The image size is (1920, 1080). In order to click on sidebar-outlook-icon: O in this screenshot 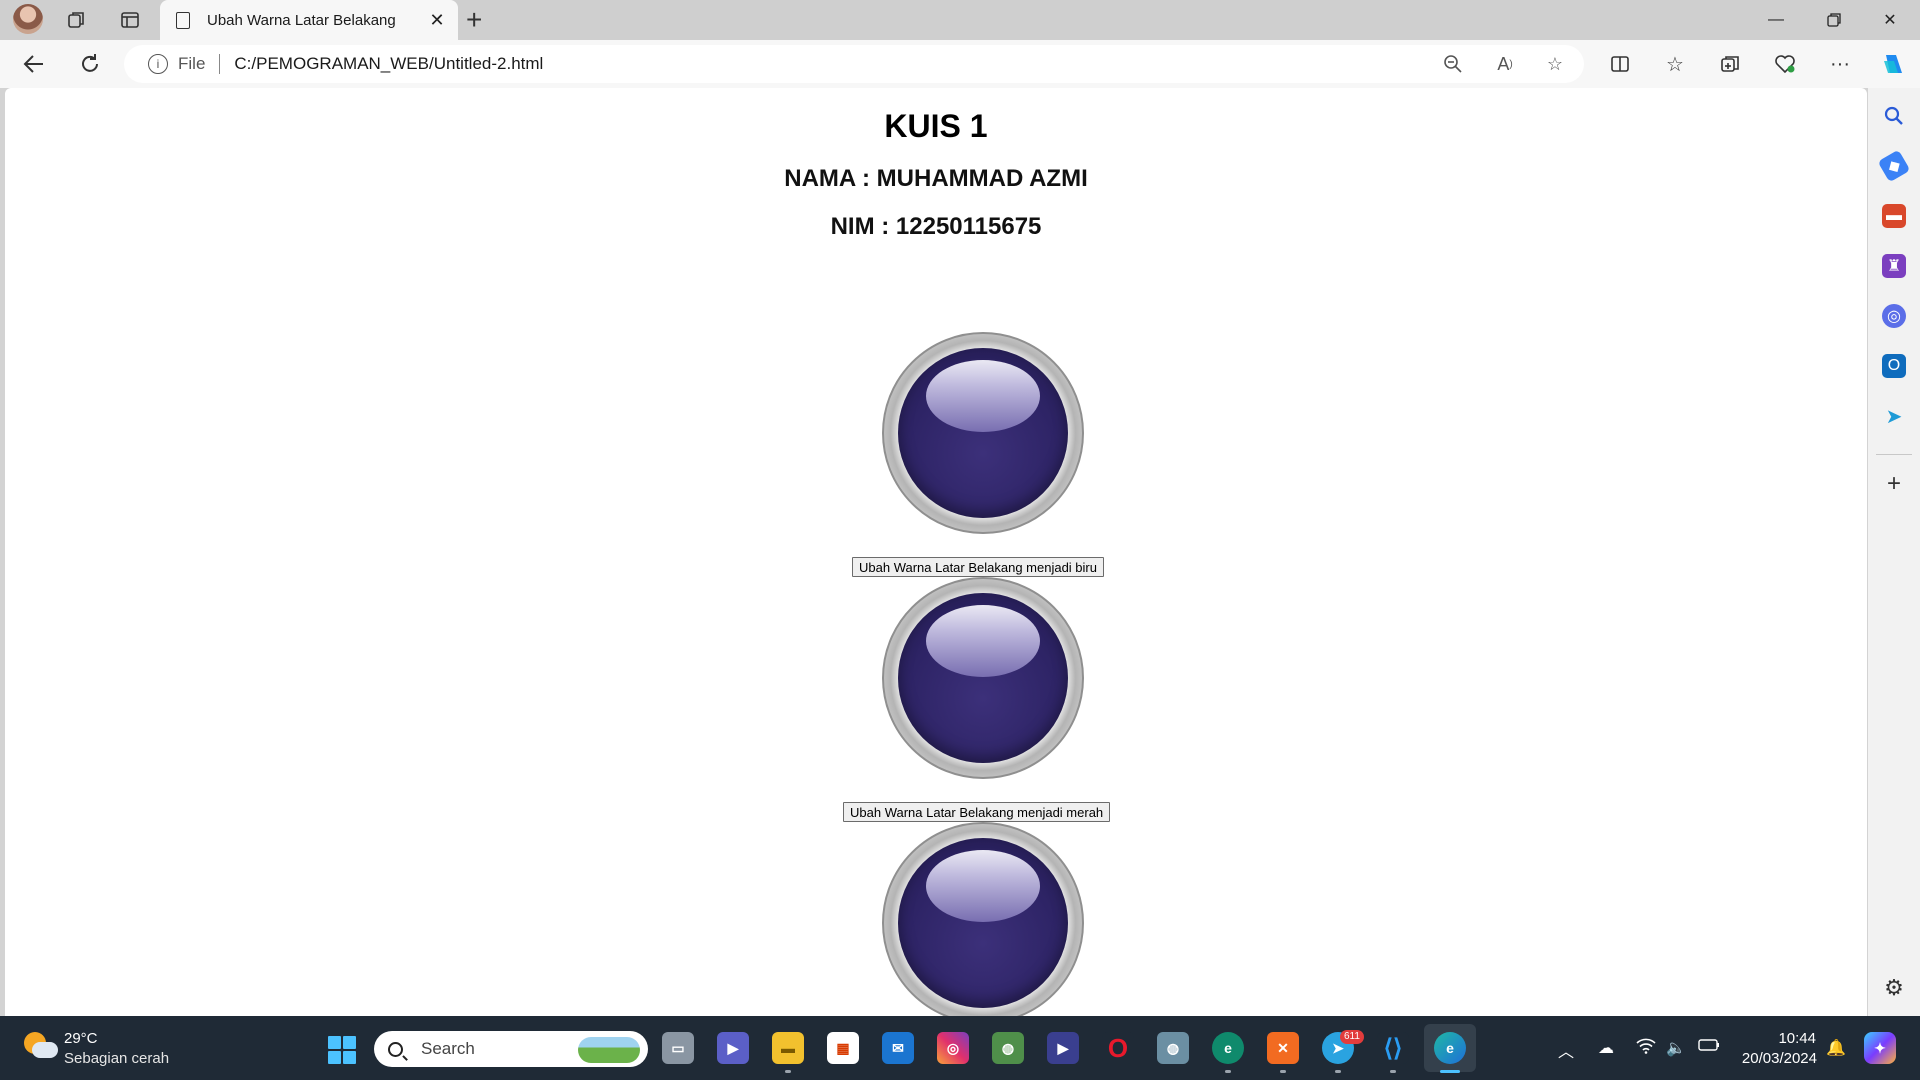, I will do `click(1894, 366)`.